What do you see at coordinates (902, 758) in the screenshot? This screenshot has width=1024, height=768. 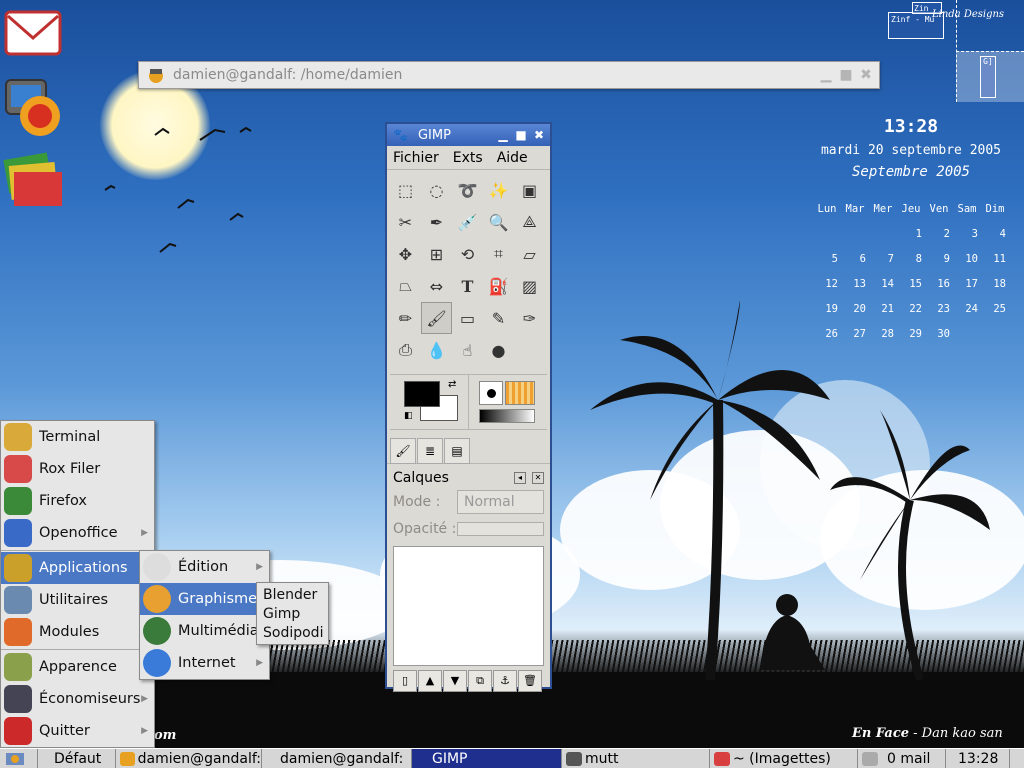 I see `mail-notifier: 0 mail` at bounding box center [902, 758].